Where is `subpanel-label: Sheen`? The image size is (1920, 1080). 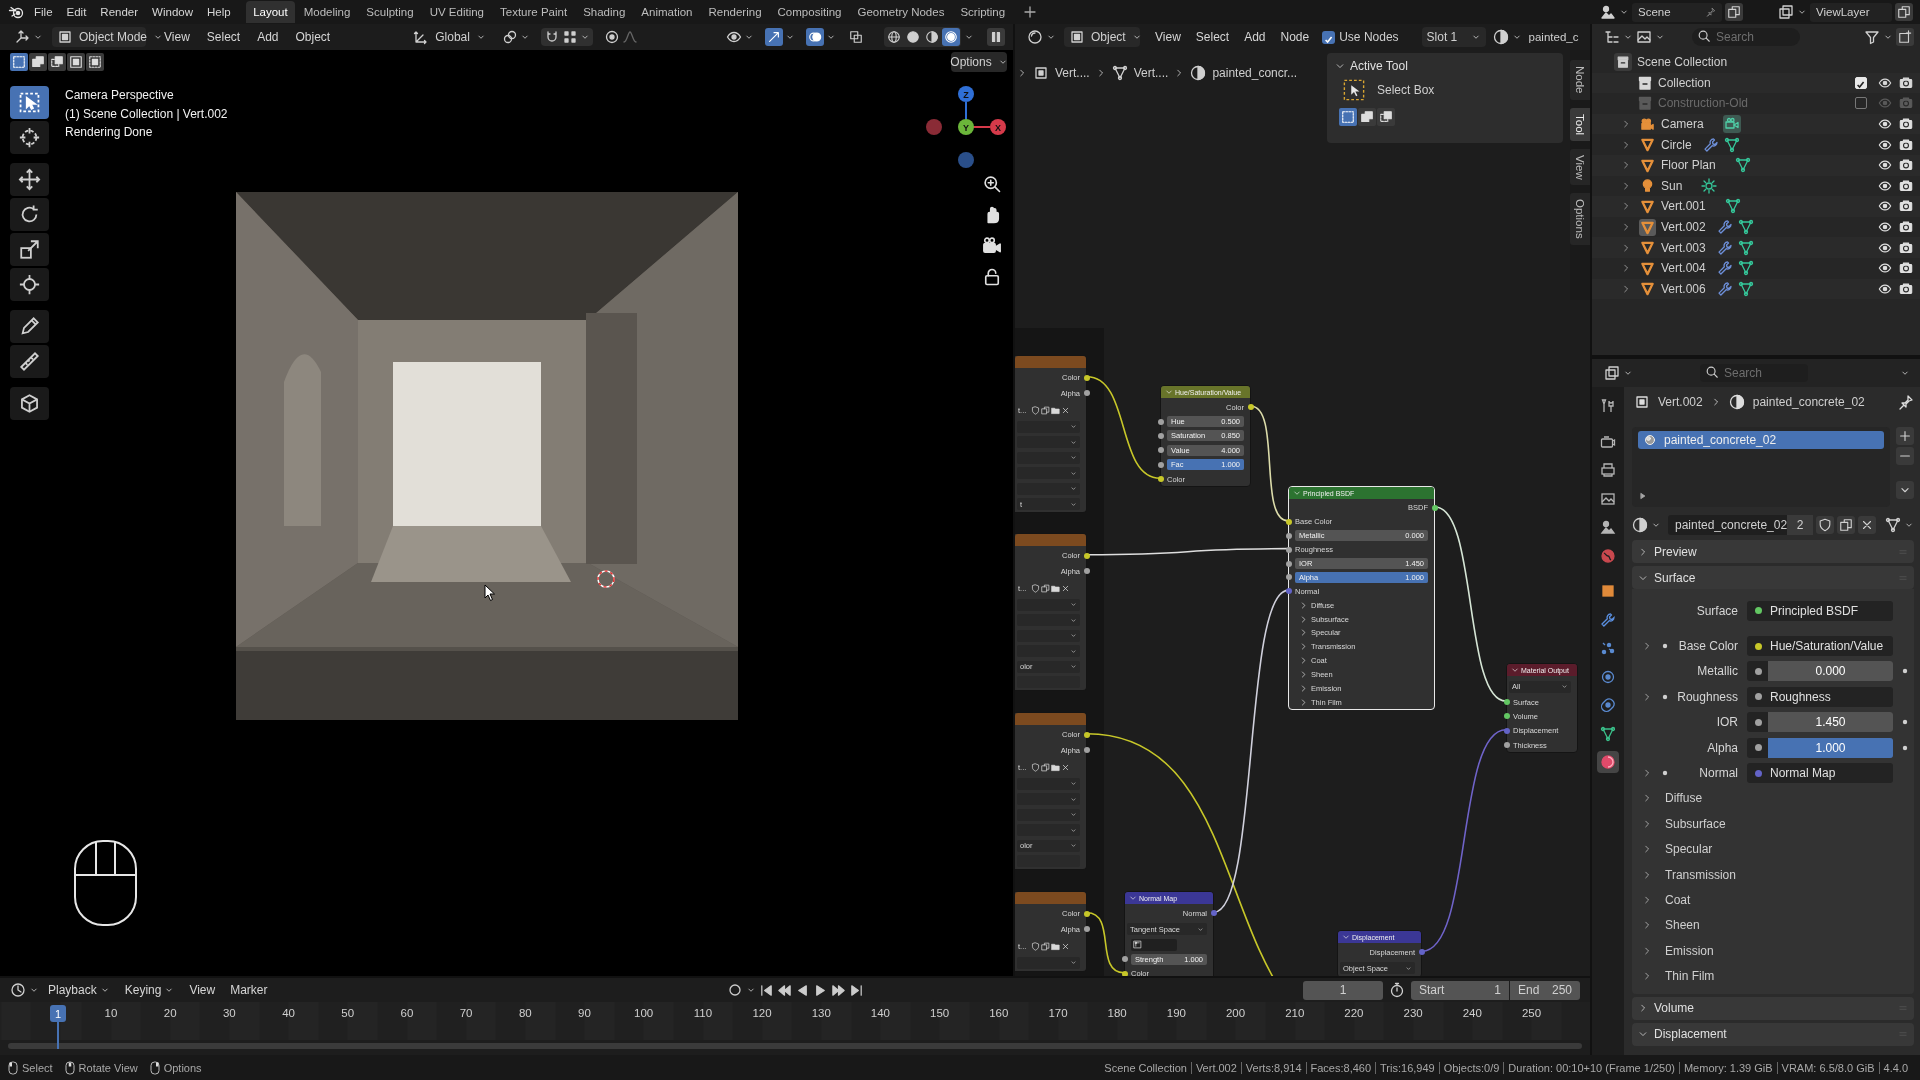
subpanel-label: Sheen is located at coordinates (1776, 925).